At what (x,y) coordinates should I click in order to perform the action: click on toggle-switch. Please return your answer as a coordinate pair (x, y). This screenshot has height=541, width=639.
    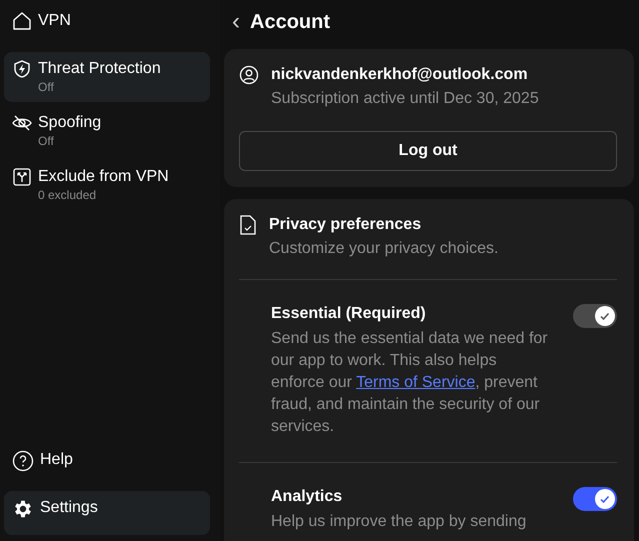
    Looking at the image, I should click on (595, 499).